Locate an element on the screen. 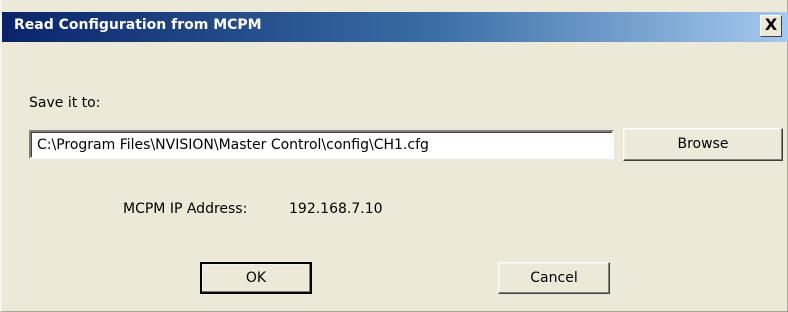 Image resolution: width=788 pixels, height=312 pixels. title-bar: Read Configuration from MCPM X is located at coordinates (395, 27).